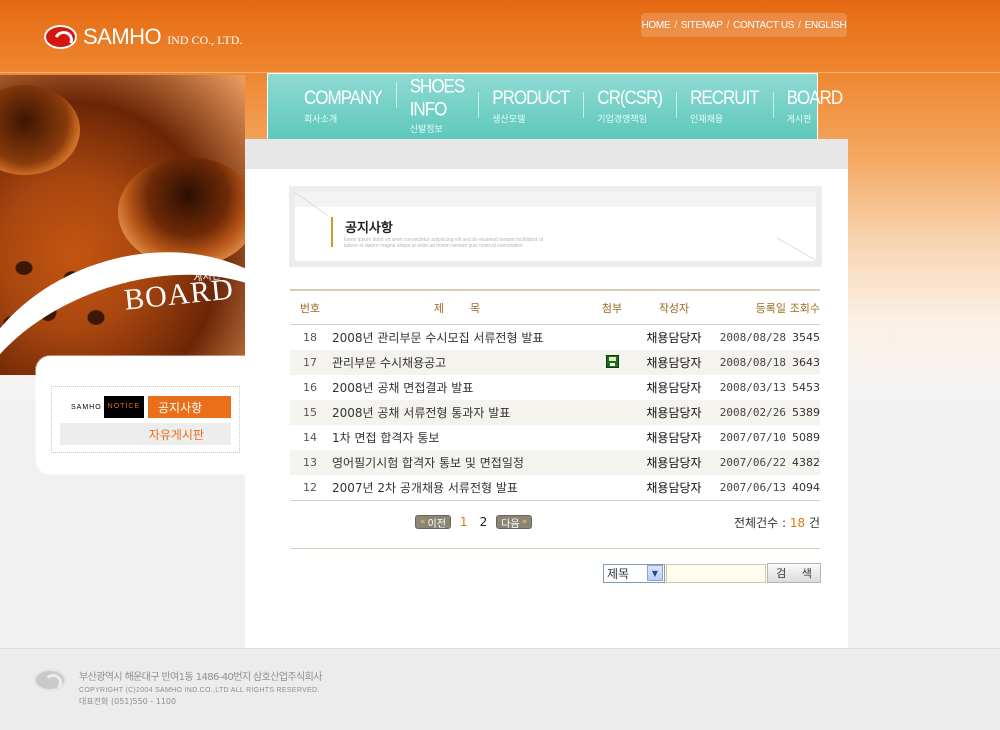 The height and width of the screenshot is (730, 1000). I want to click on logo-sub: IND CO., LTD., so click(205, 39).